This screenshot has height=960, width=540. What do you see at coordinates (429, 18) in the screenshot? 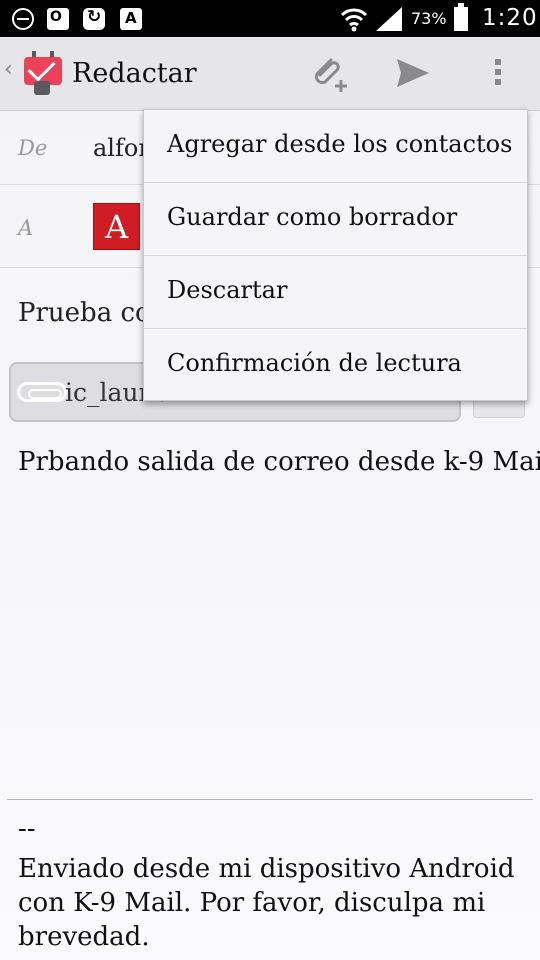
I see `battery-percent: 73%` at bounding box center [429, 18].